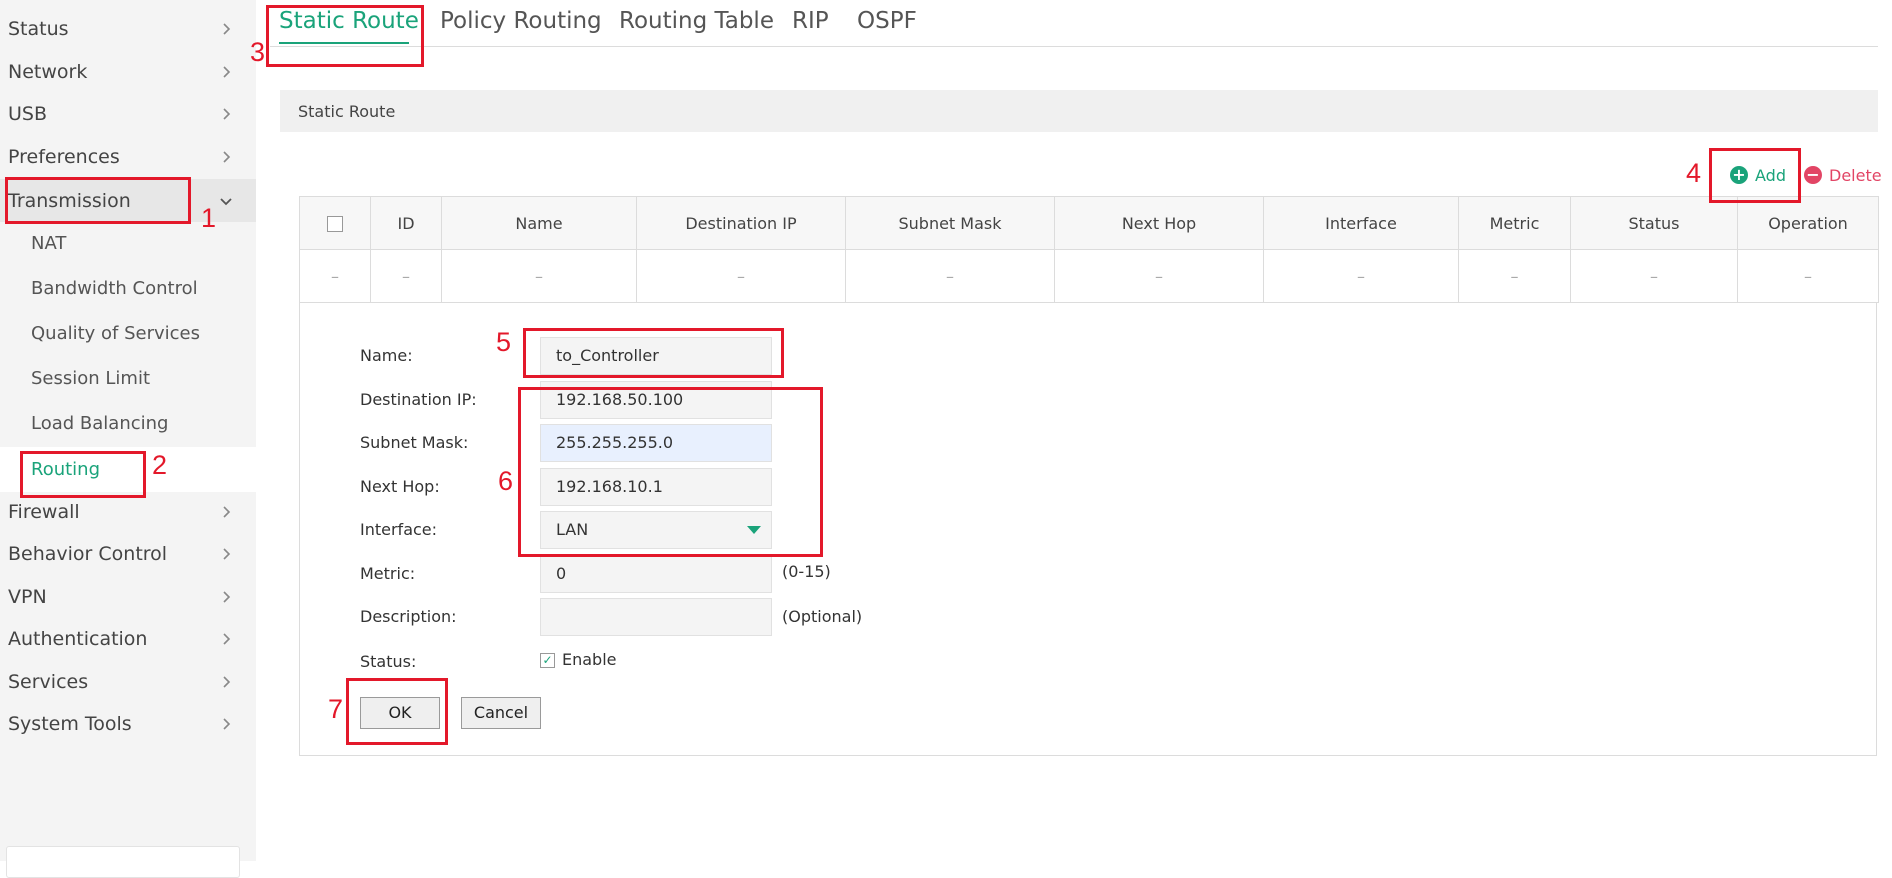 This screenshot has width=1892, height=878. Describe the element at coordinates (48, 72) in the screenshot. I see `sidebar-item-label: Network` at that location.